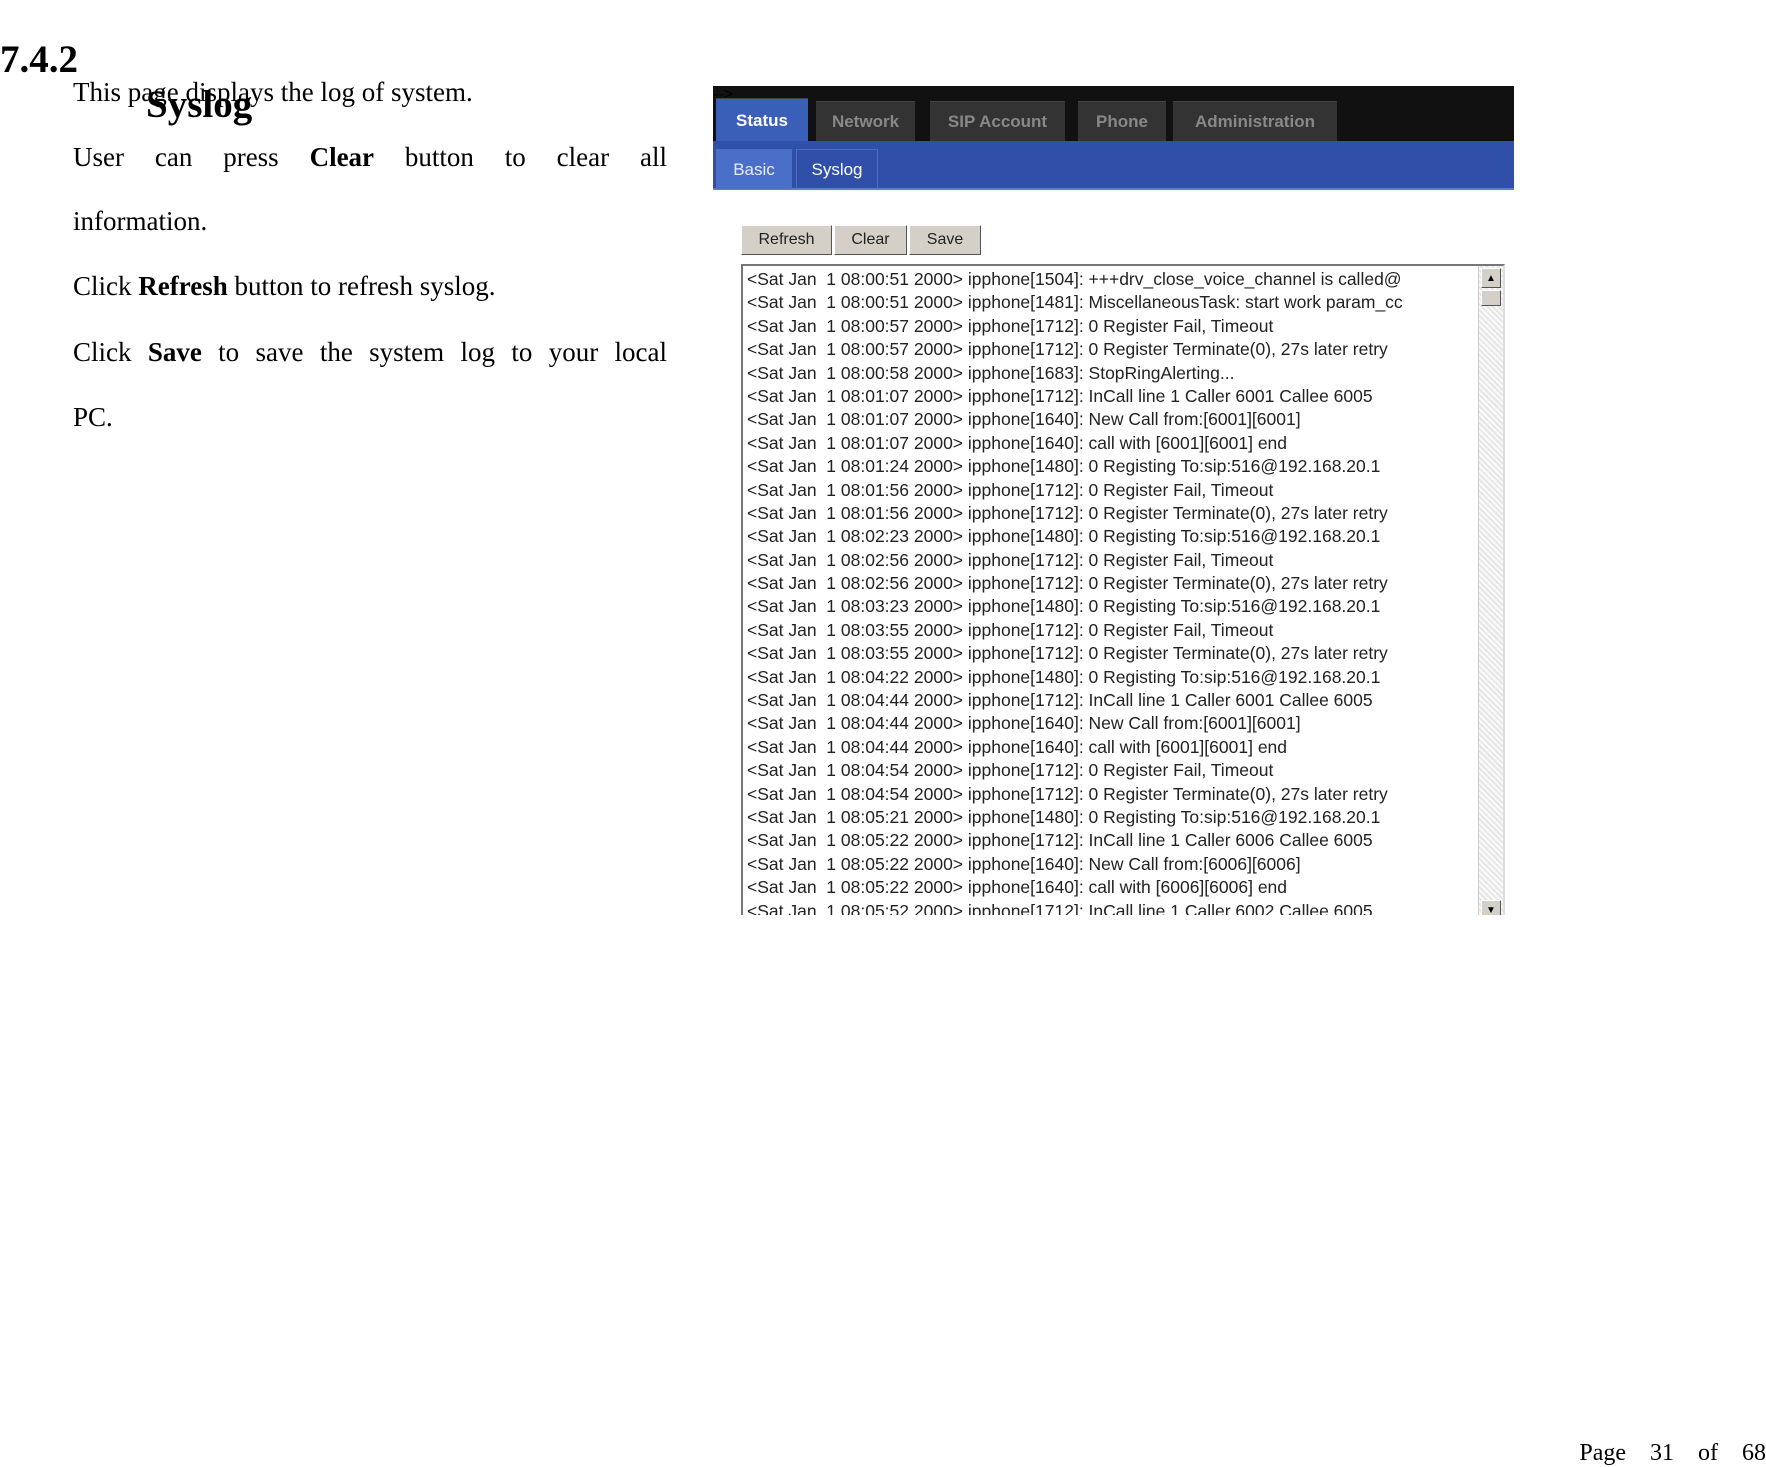 This screenshot has height=1467, width=1766. I want to click on tab-administration: Administration, so click(1255, 121).